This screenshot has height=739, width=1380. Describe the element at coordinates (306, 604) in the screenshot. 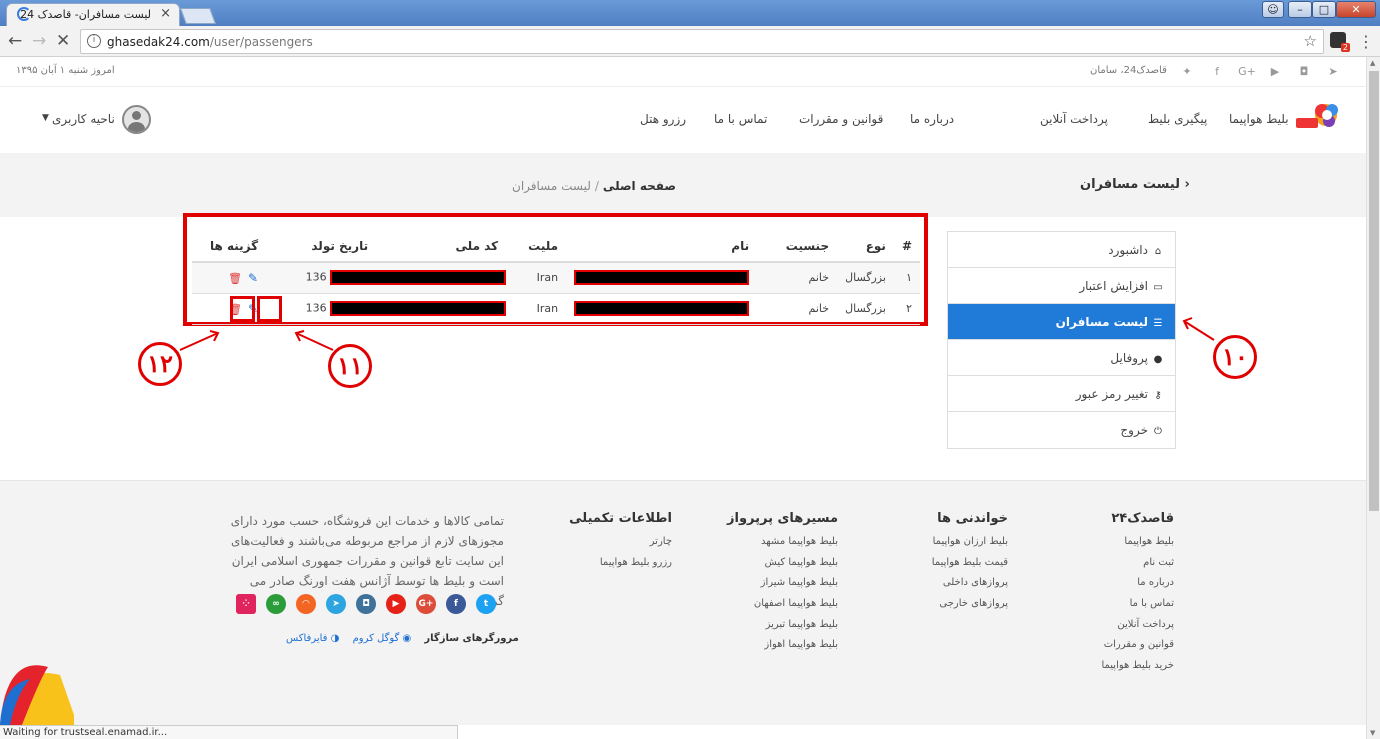

I see `rss-icon: ◠` at that location.